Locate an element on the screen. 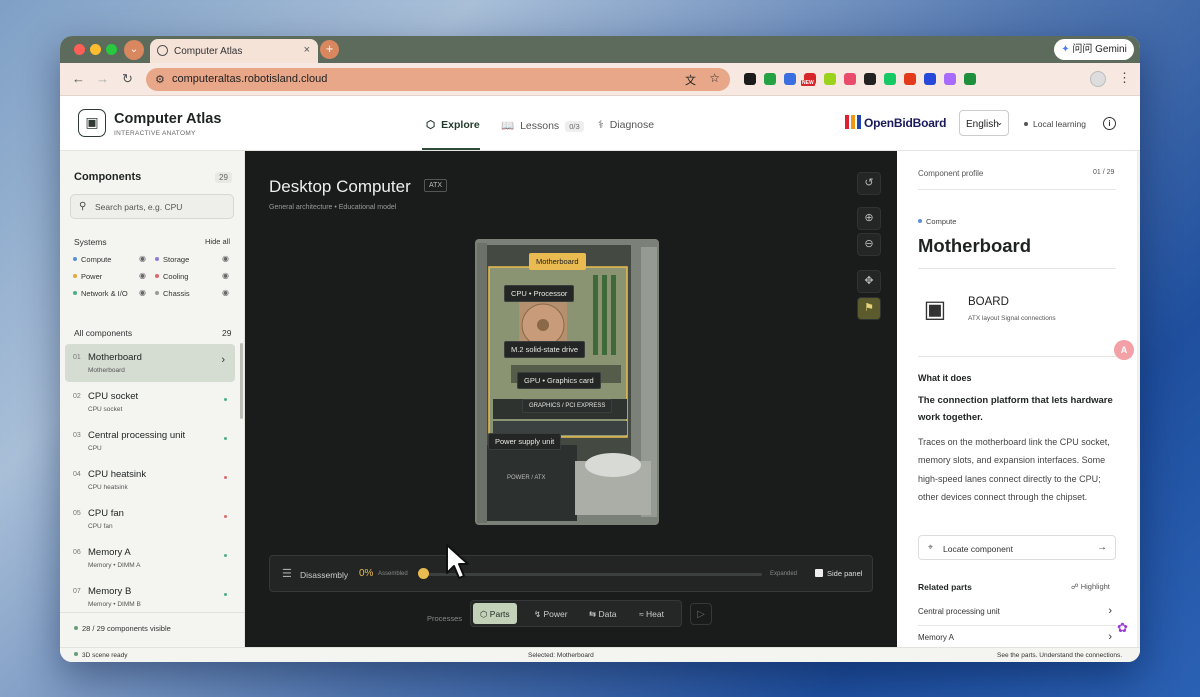 The height and width of the screenshot is (697, 1200). forward-arrow-icon: → is located at coordinates (102, 78).